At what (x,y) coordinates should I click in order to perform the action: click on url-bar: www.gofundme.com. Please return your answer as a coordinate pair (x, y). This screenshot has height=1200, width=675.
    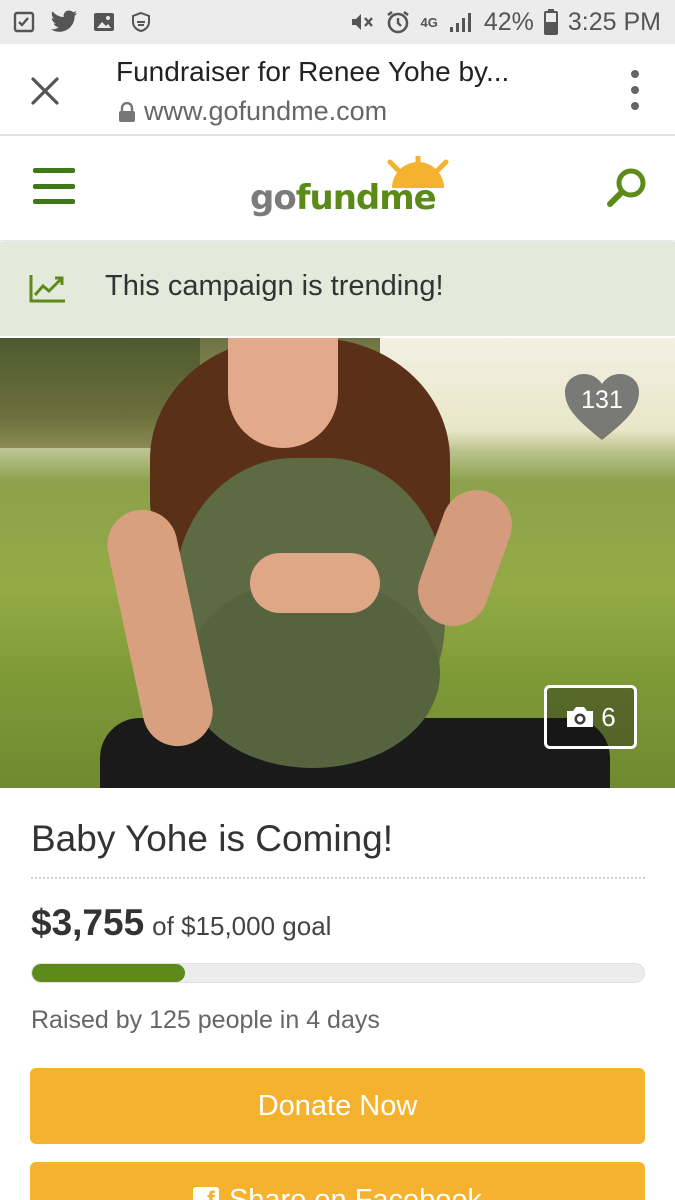
    Looking at the image, I should click on (252, 111).